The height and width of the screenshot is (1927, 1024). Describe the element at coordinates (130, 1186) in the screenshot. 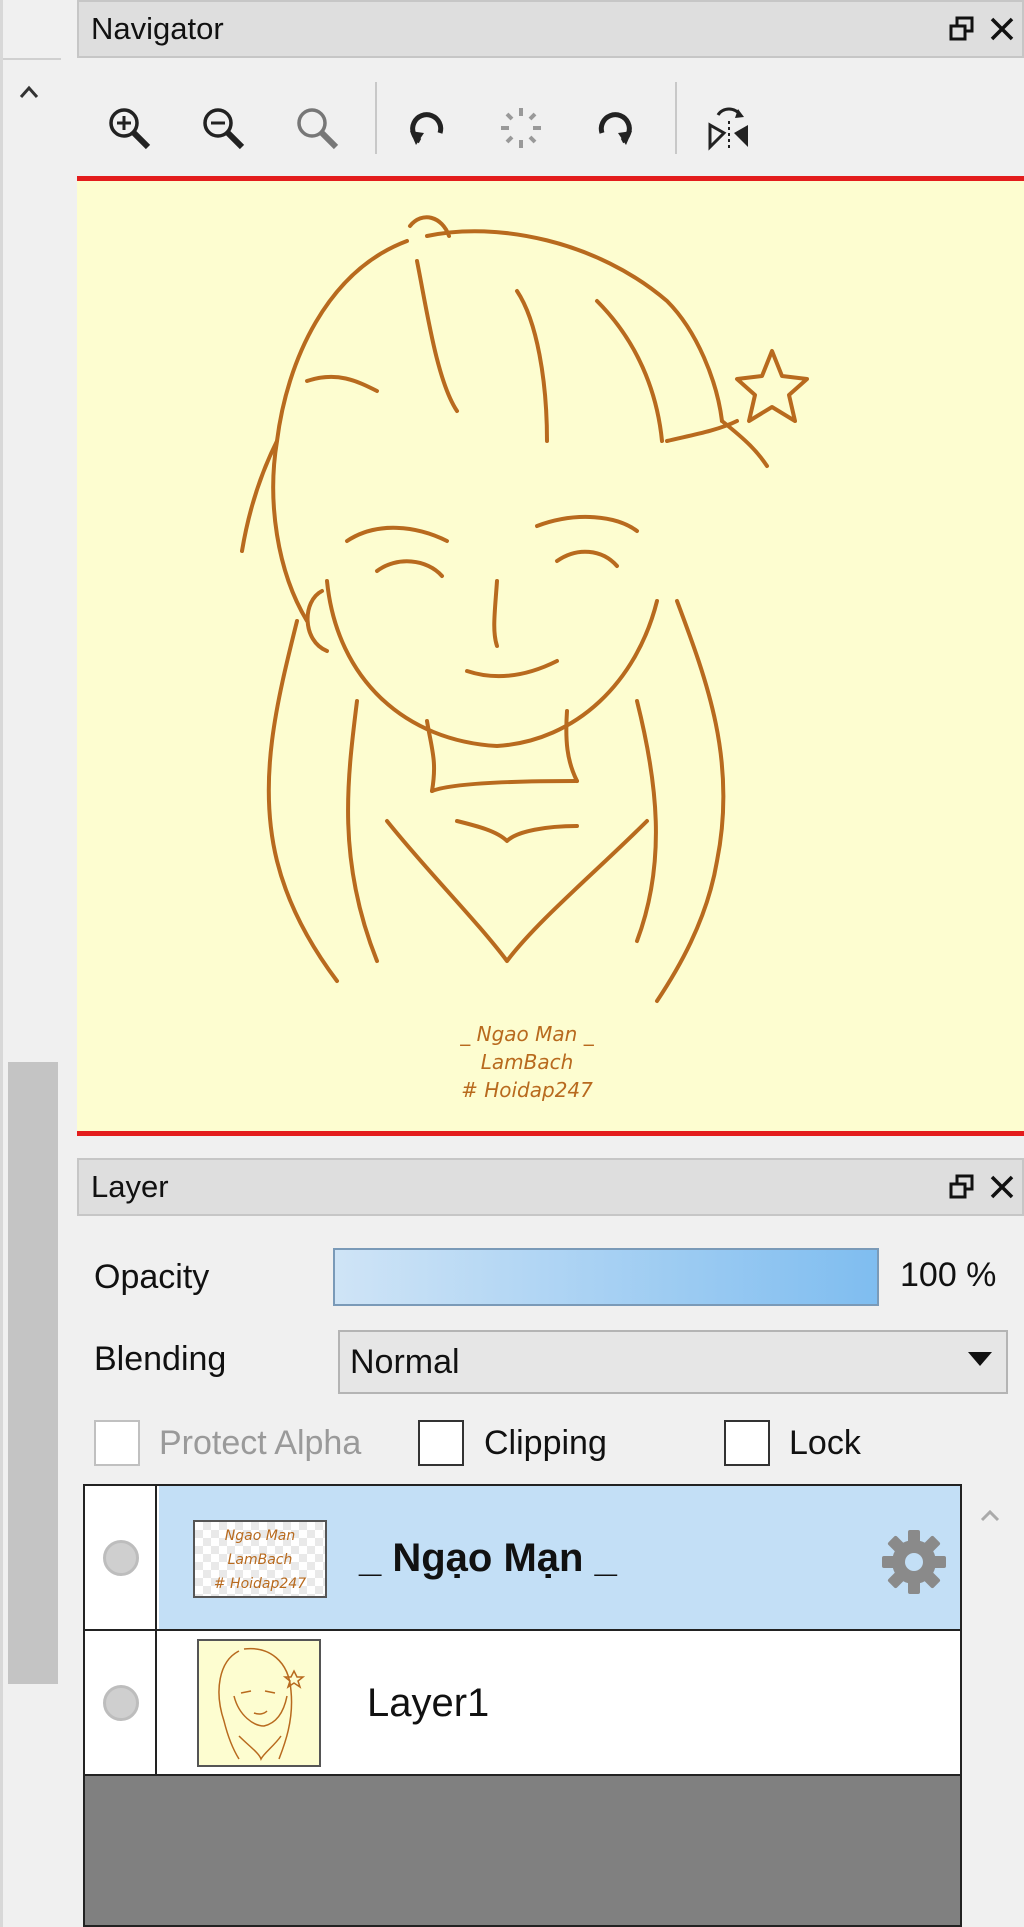

I see `layer-title: Layer` at that location.